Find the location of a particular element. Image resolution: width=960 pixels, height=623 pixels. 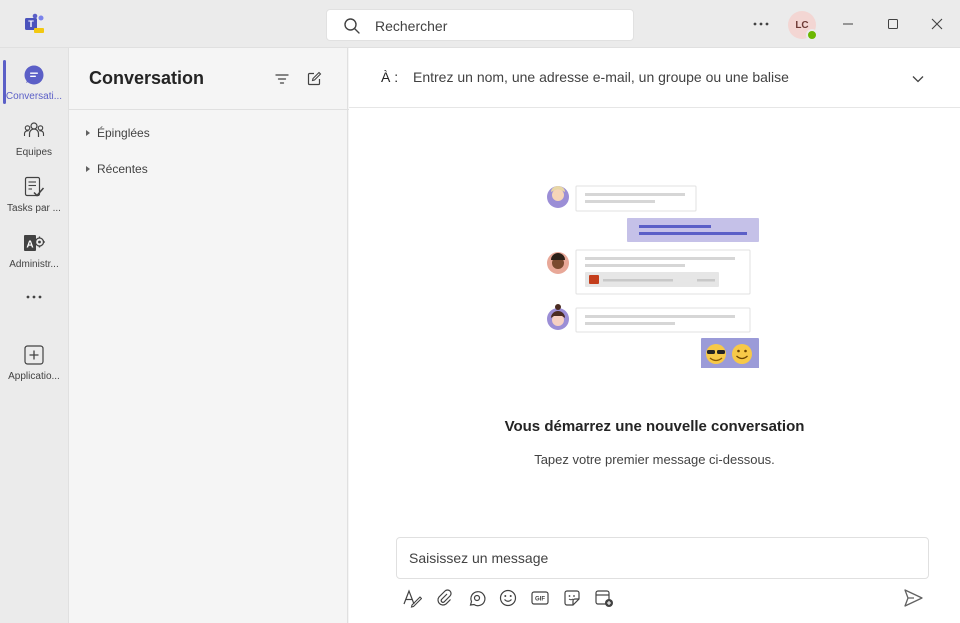

minimize-icon is located at coordinates (848, 24).